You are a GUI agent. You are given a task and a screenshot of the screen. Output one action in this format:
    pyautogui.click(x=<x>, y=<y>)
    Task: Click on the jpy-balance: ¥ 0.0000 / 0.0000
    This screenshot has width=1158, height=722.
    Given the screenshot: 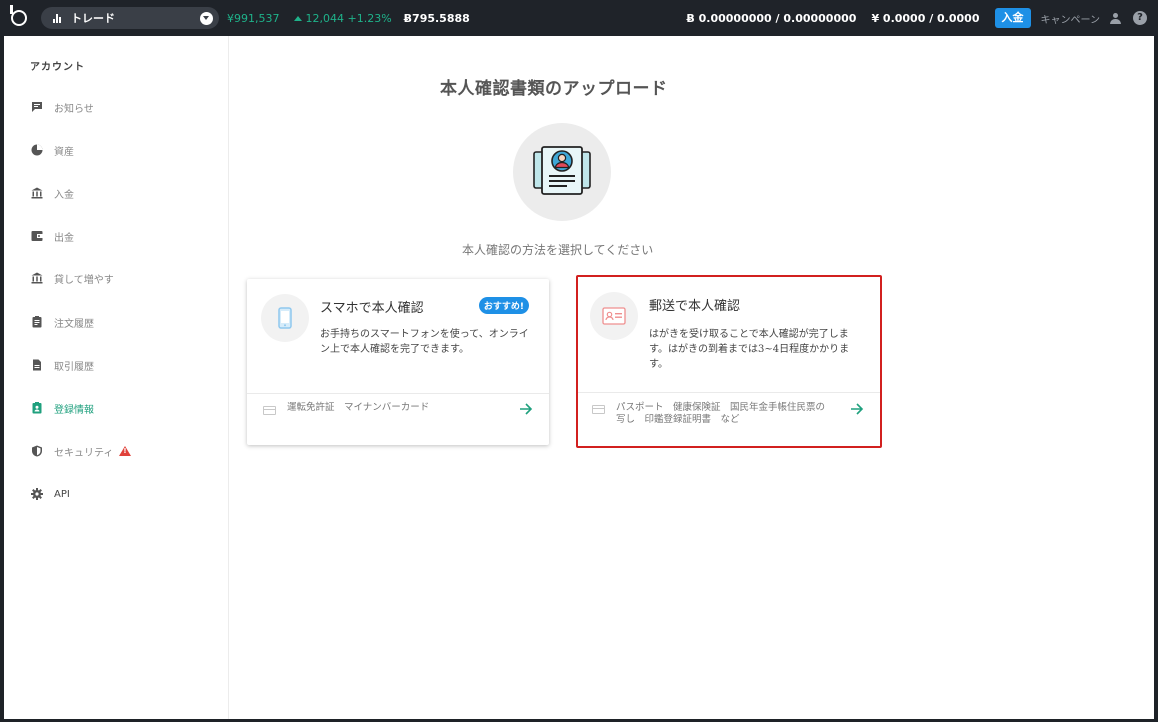 What is the action you would take?
    pyautogui.click(x=925, y=18)
    